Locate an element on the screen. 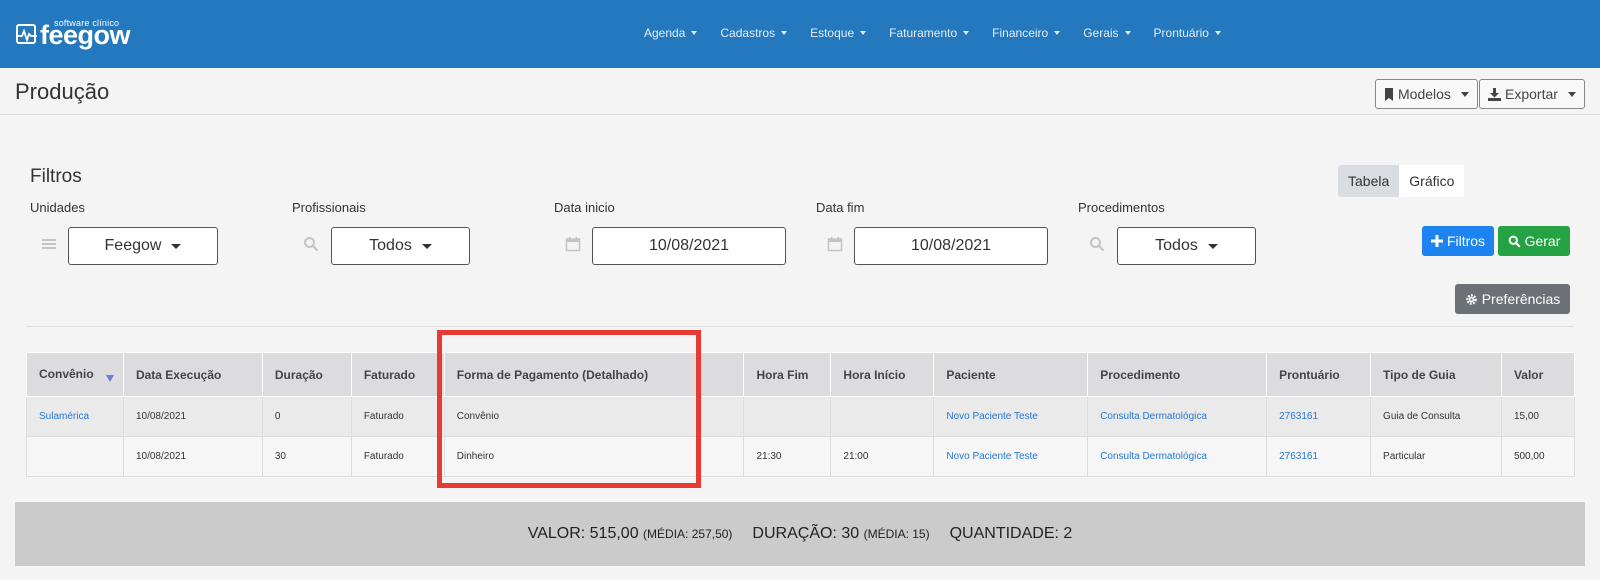 This screenshot has height=580, width=1600. nav-faturamento: Faturamento is located at coordinates (929, 33).